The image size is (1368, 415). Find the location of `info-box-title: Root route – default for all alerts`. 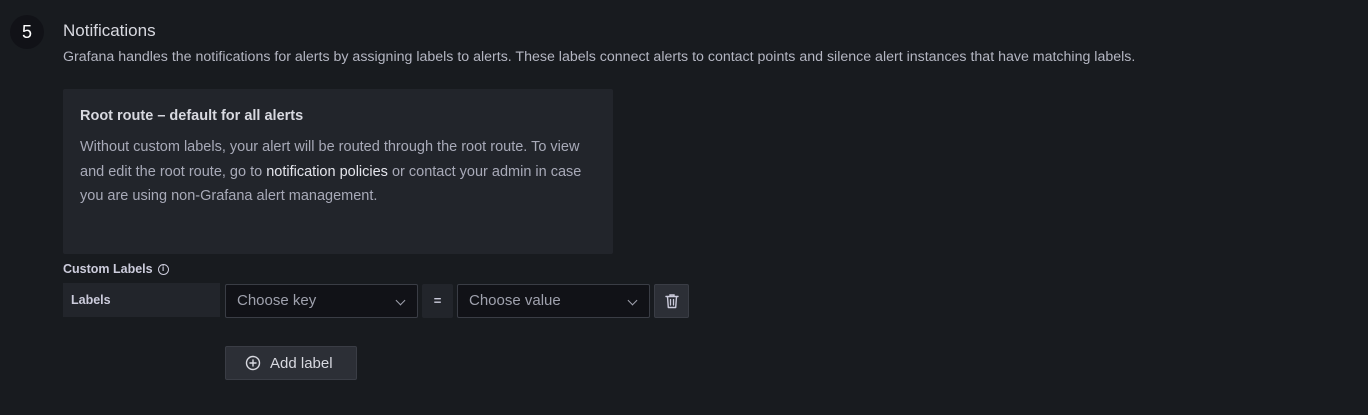

info-box-title: Root route – default for all alerts is located at coordinates (192, 116).